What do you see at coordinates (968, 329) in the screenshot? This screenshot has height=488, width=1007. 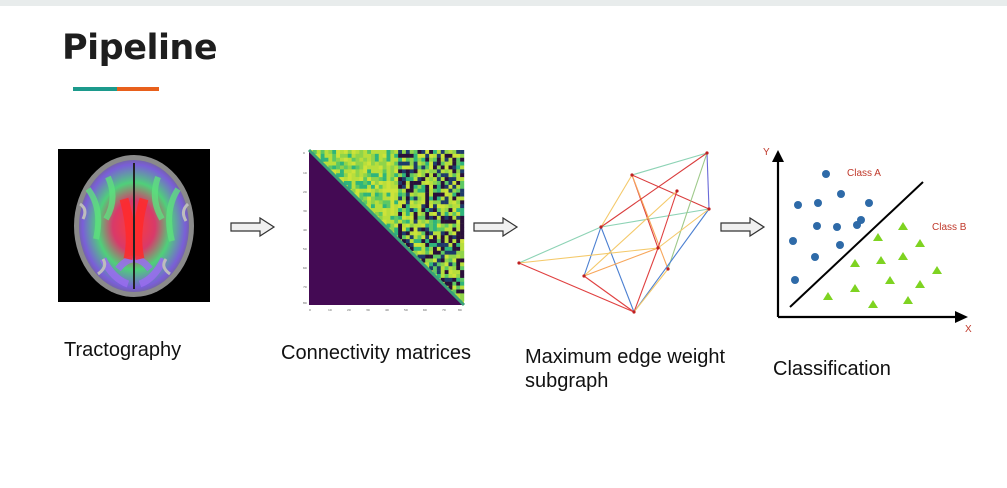 I see `x-axis-label: X` at bounding box center [968, 329].